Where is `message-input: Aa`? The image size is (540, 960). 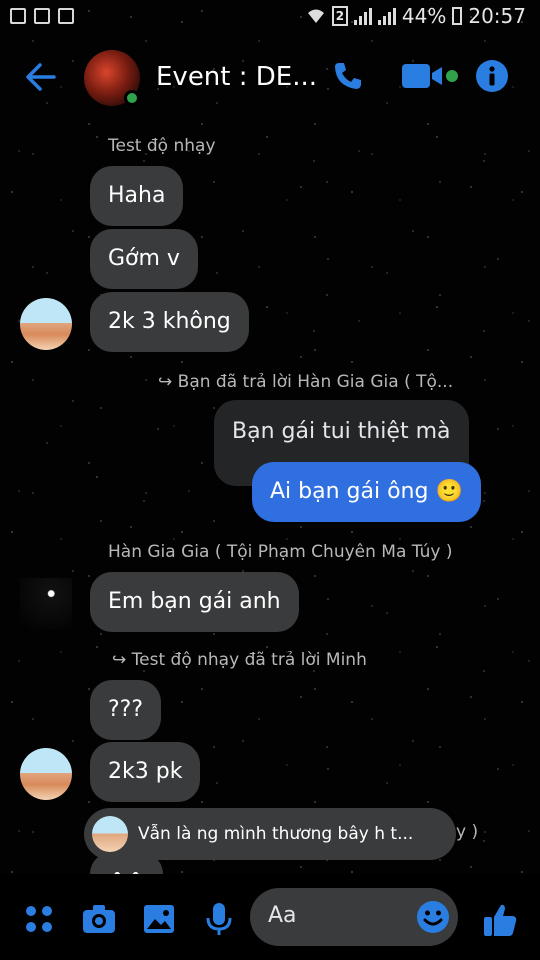 message-input: Aa is located at coordinates (354, 917).